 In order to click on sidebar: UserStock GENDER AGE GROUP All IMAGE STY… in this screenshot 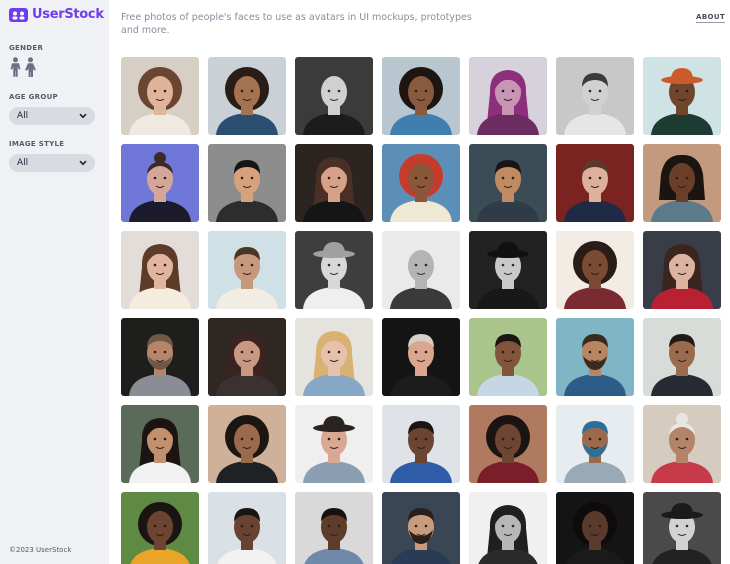, I will do `click(54, 282)`.